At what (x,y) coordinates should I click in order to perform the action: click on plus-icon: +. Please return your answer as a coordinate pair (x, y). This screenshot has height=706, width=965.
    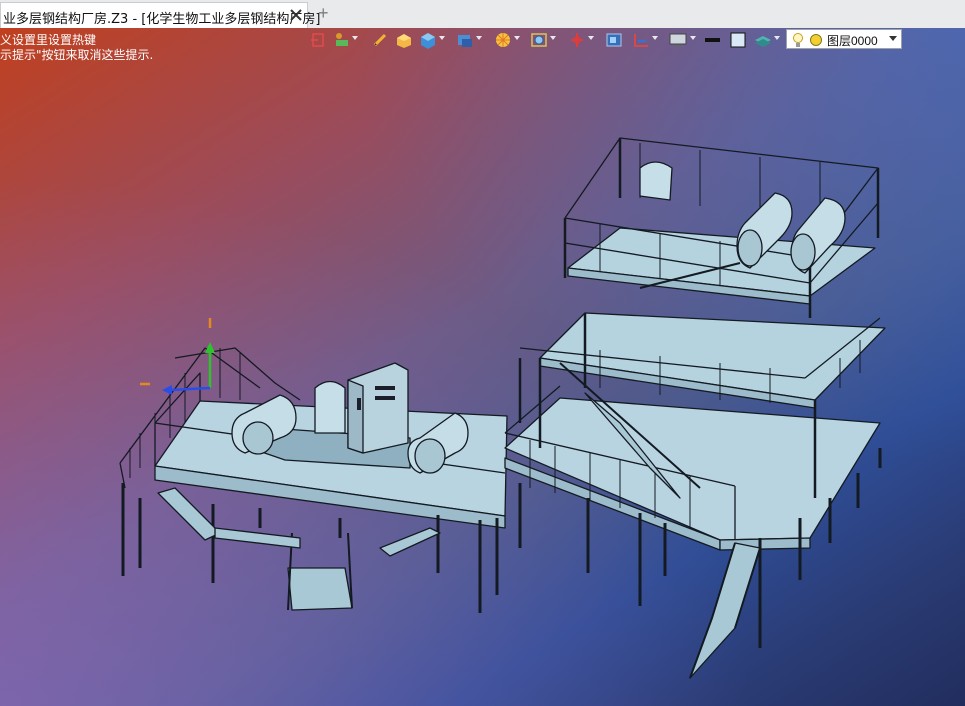
    Looking at the image, I should click on (323, 13).